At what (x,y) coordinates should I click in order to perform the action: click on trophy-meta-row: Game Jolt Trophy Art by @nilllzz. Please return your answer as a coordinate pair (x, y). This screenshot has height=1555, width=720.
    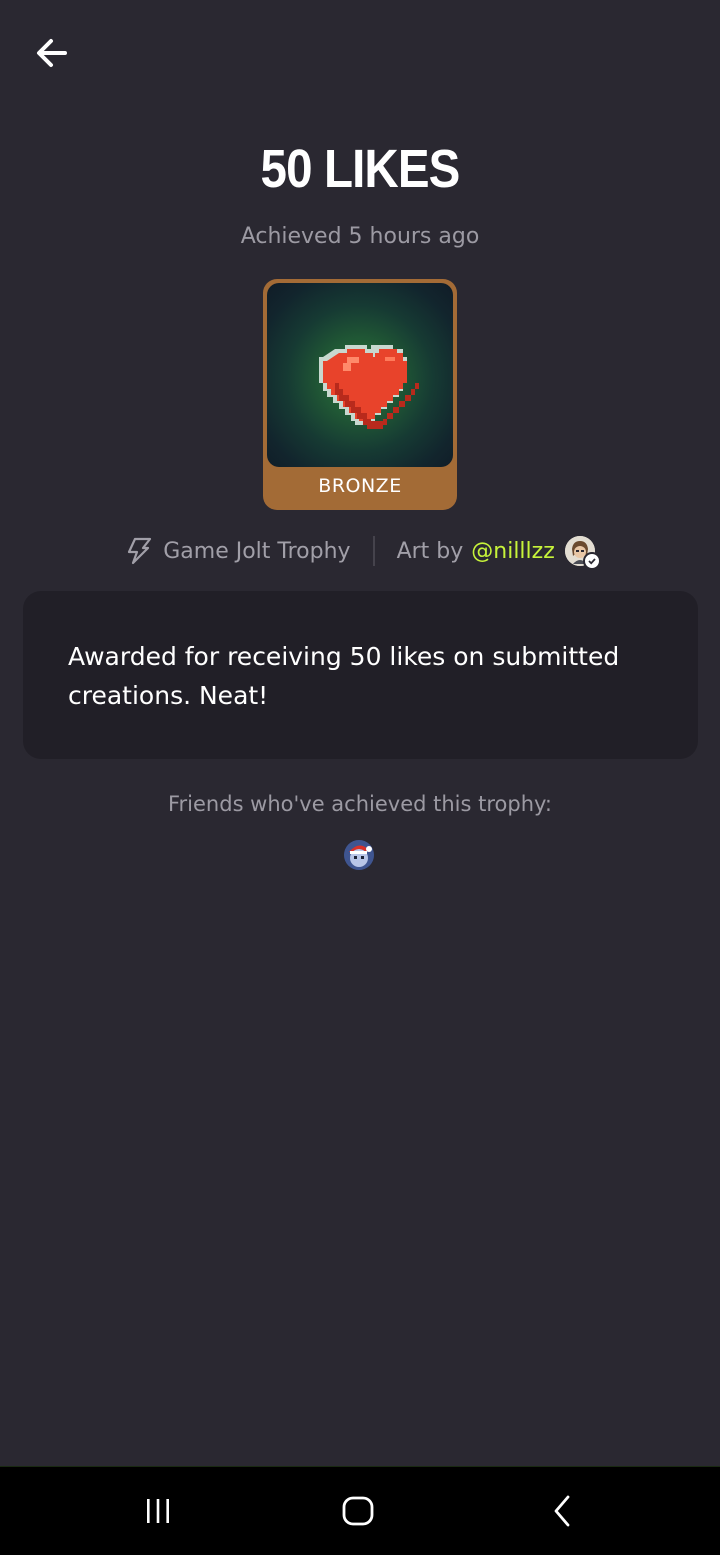
    Looking at the image, I should click on (360, 551).